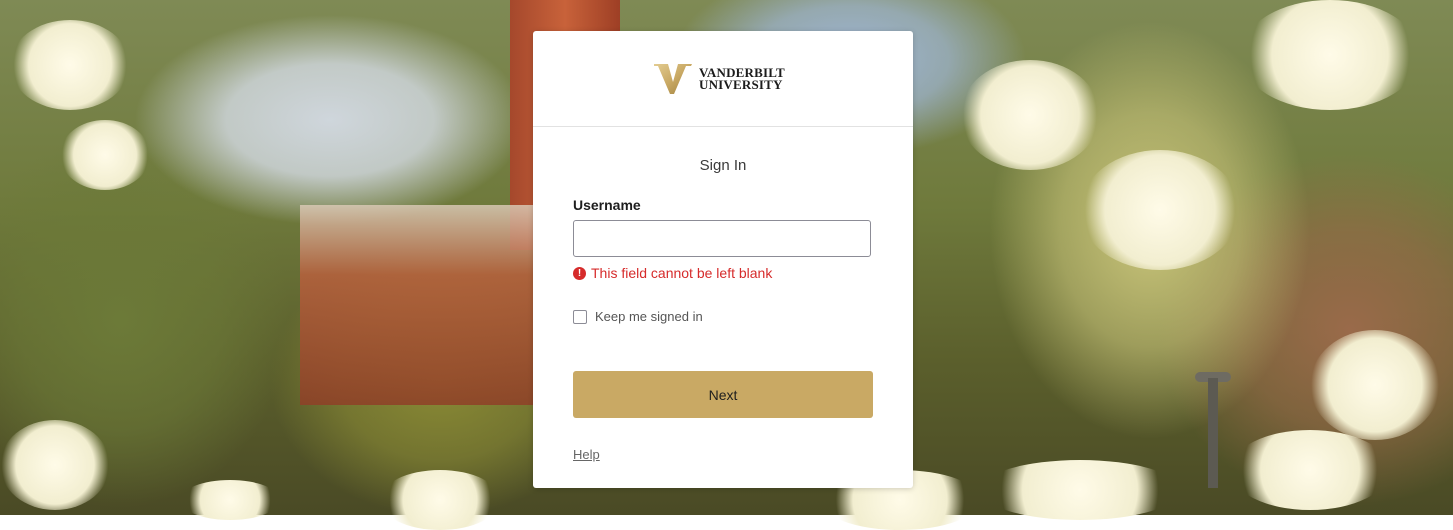  I want to click on vanderbilt-v-icon, so click(673, 79).